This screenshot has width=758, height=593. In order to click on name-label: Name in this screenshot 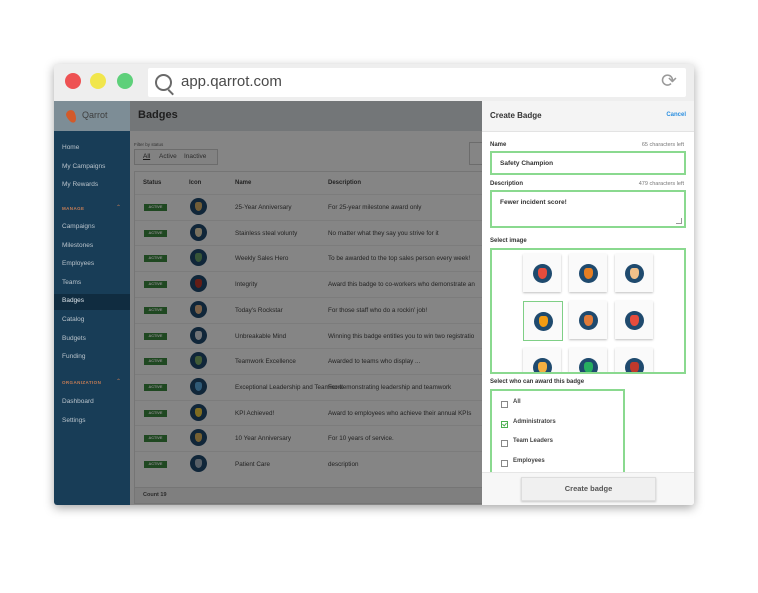, I will do `click(498, 145)`.